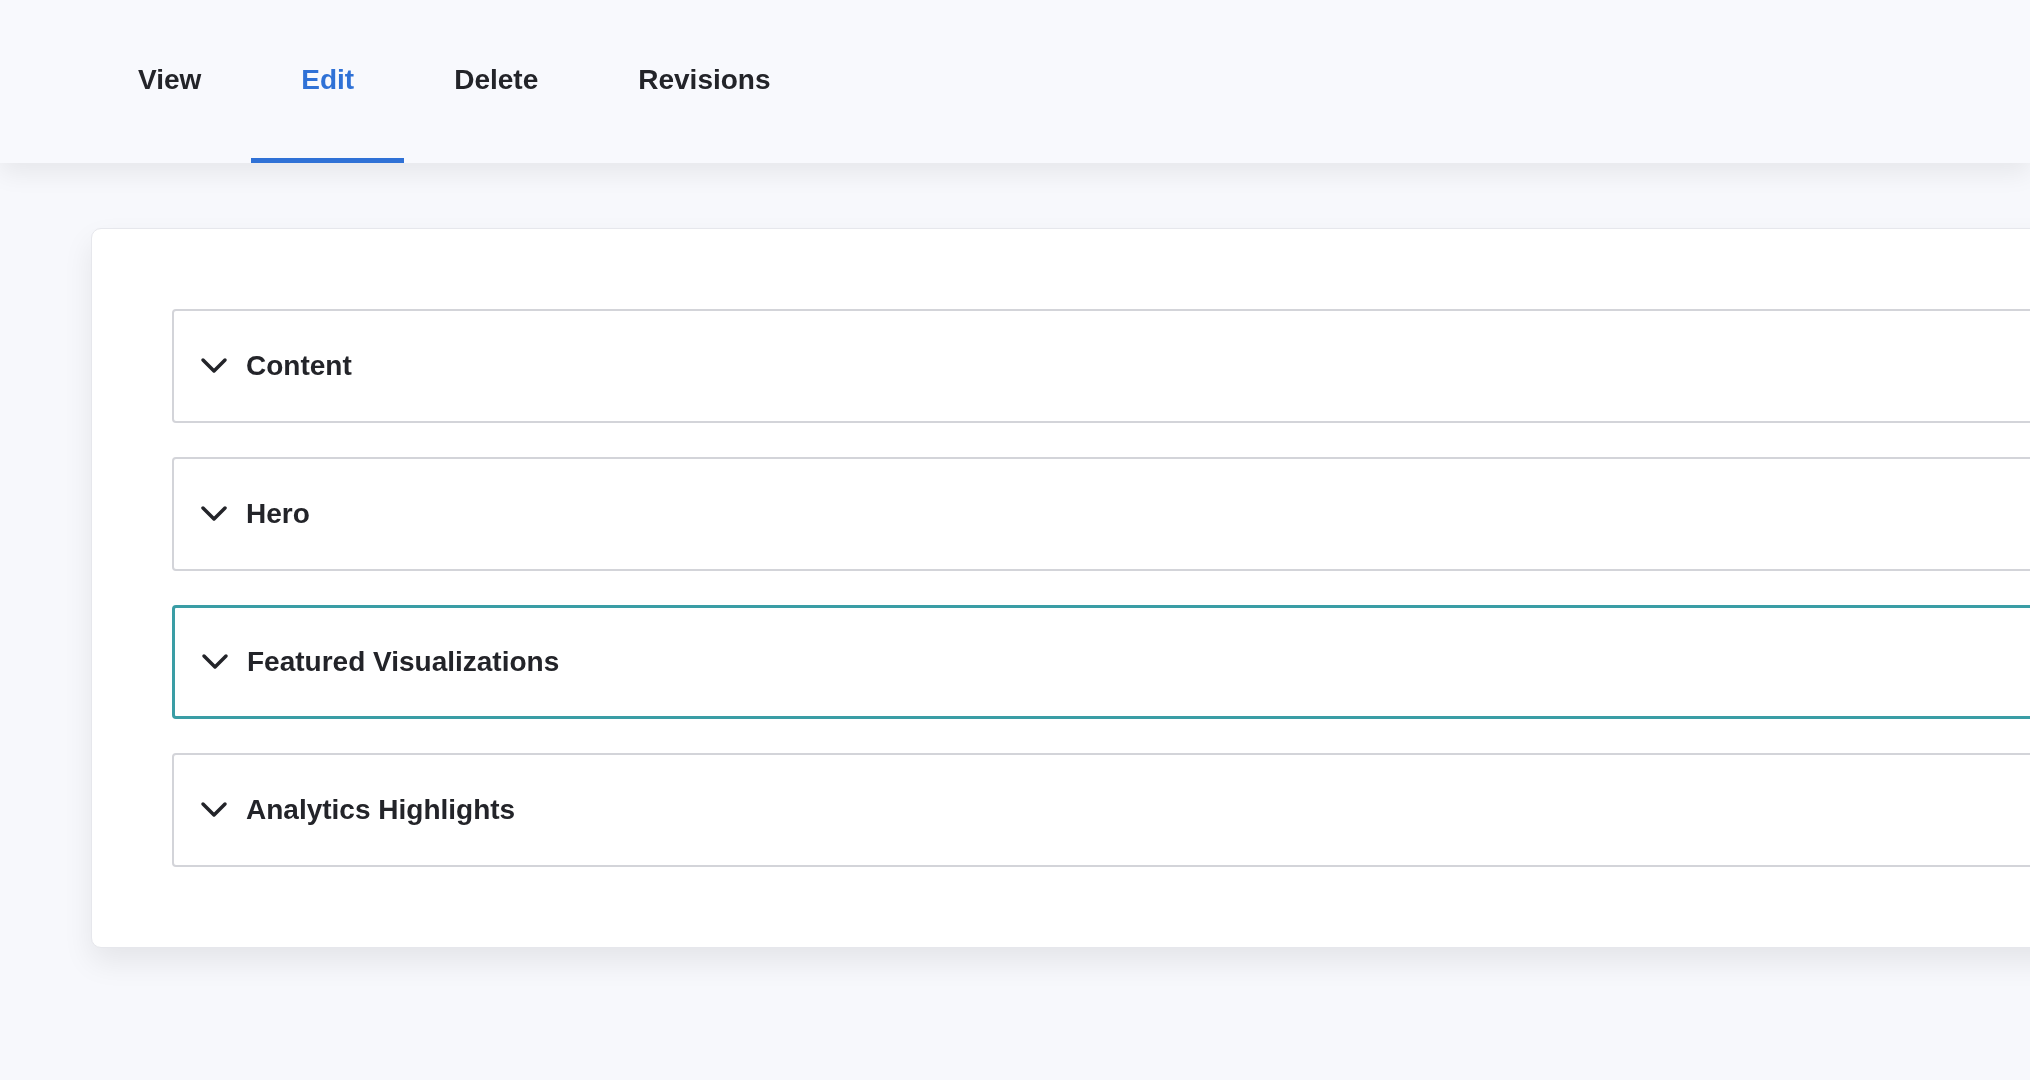 The height and width of the screenshot is (1080, 2030). I want to click on accordion-section: Hero, so click(1101, 514).